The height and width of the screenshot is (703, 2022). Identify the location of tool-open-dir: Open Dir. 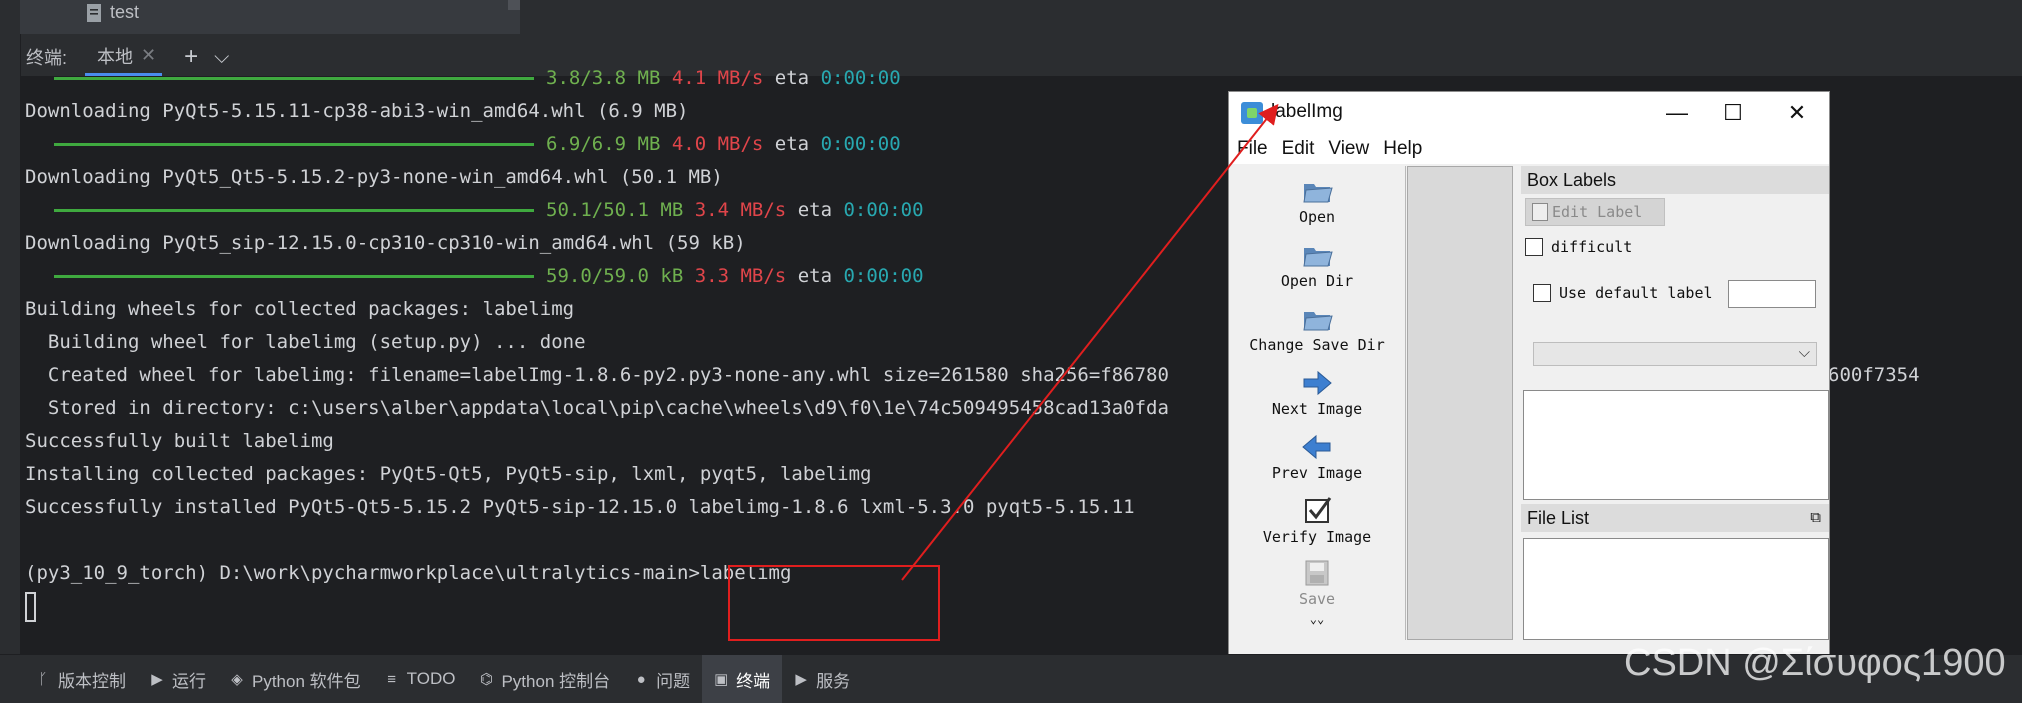
(1317, 265).